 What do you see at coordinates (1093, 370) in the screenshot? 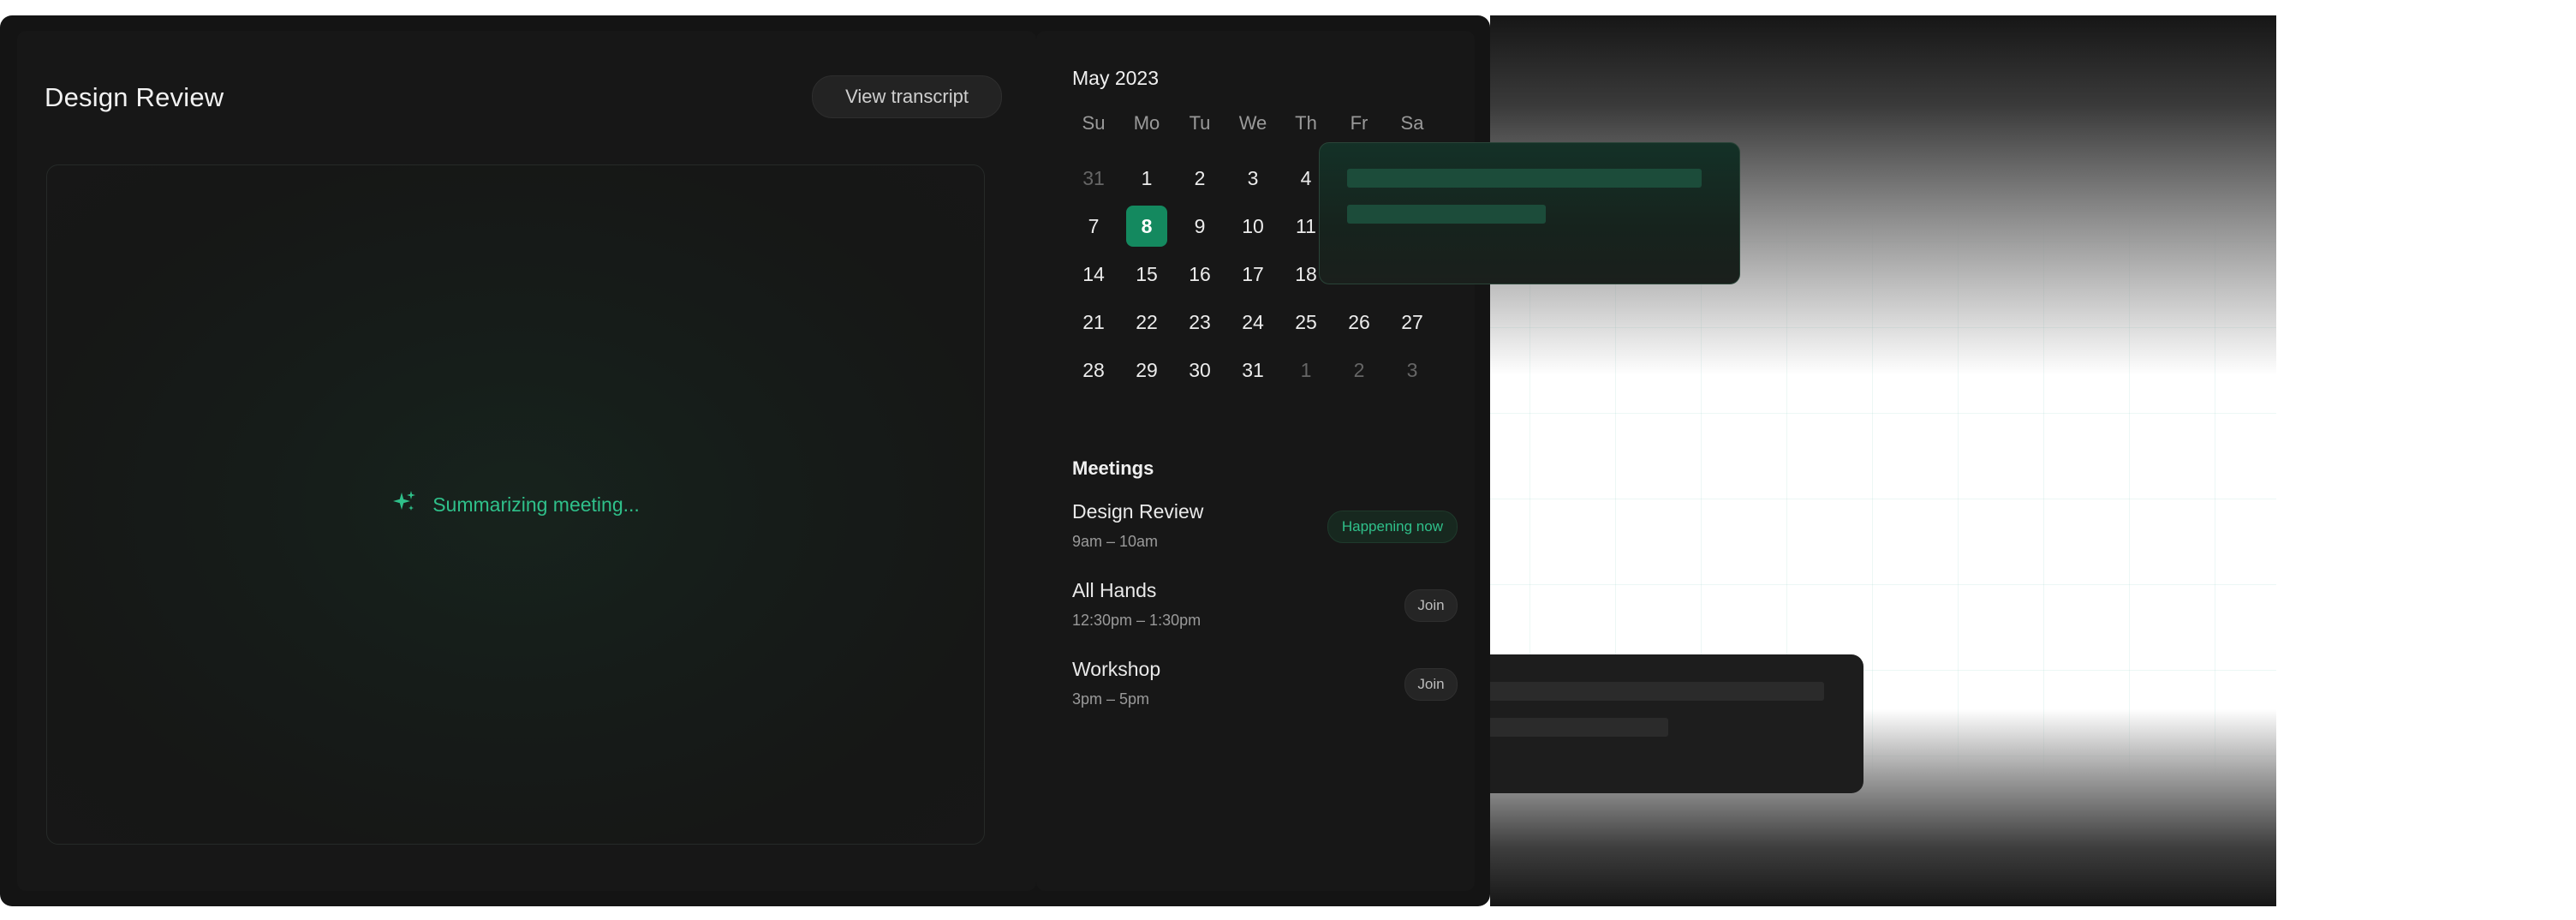
I see `calendar-day: 28` at bounding box center [1093, 370].